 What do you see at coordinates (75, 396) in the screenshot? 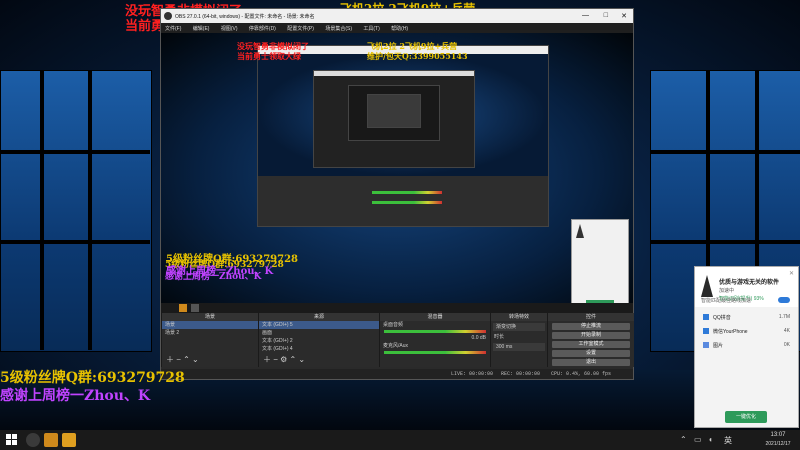
I see `big-thanks-text: 感谢上周榜一Zhou、K` at bounding box center [75, 396].